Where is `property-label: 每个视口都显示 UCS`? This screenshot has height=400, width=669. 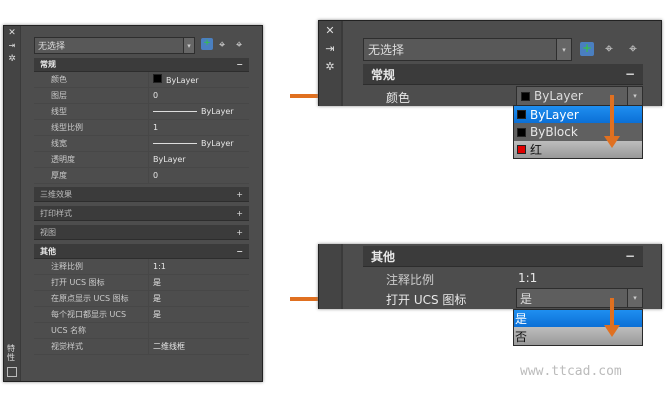
property-label: 每个视口都显示 UCS is located at coordinates (91, 314).